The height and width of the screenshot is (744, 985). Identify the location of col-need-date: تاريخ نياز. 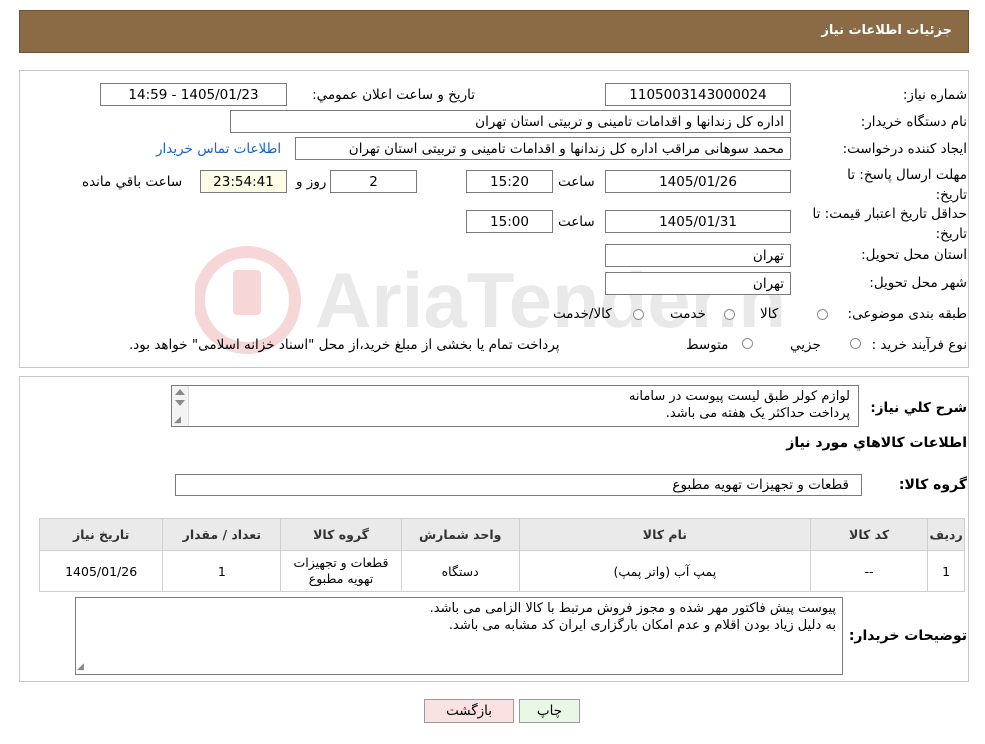
(101, 534).